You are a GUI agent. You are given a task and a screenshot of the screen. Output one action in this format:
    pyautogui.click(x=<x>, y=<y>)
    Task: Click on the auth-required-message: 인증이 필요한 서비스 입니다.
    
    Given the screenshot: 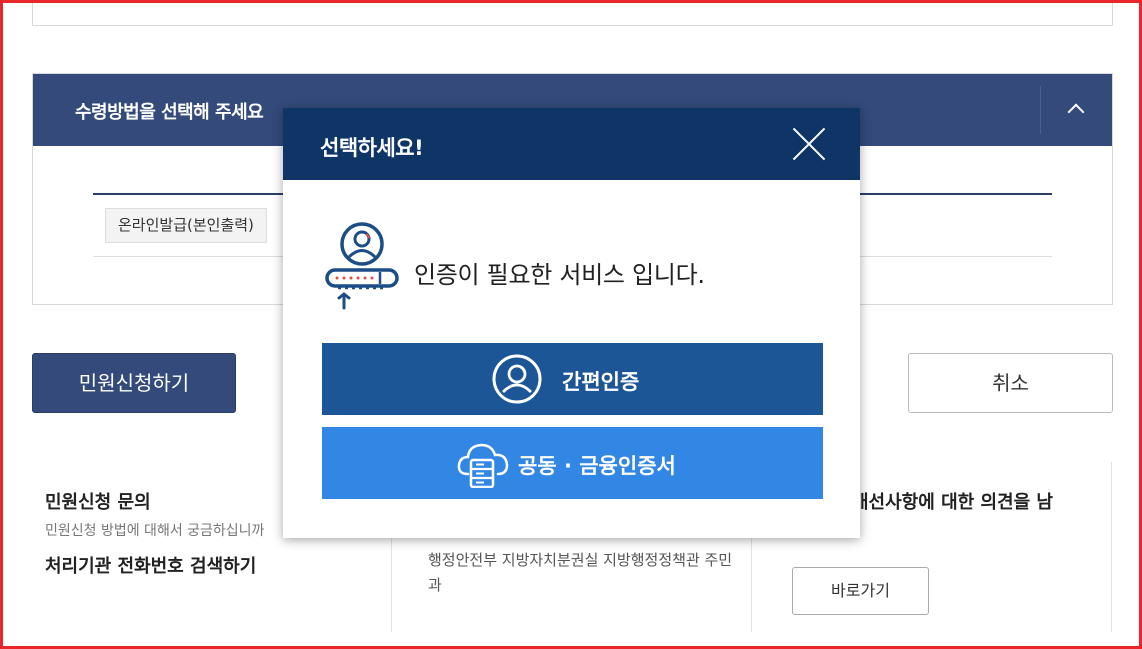 What is the action you would take?
    pyautogui.click(x=559, y=275)
    